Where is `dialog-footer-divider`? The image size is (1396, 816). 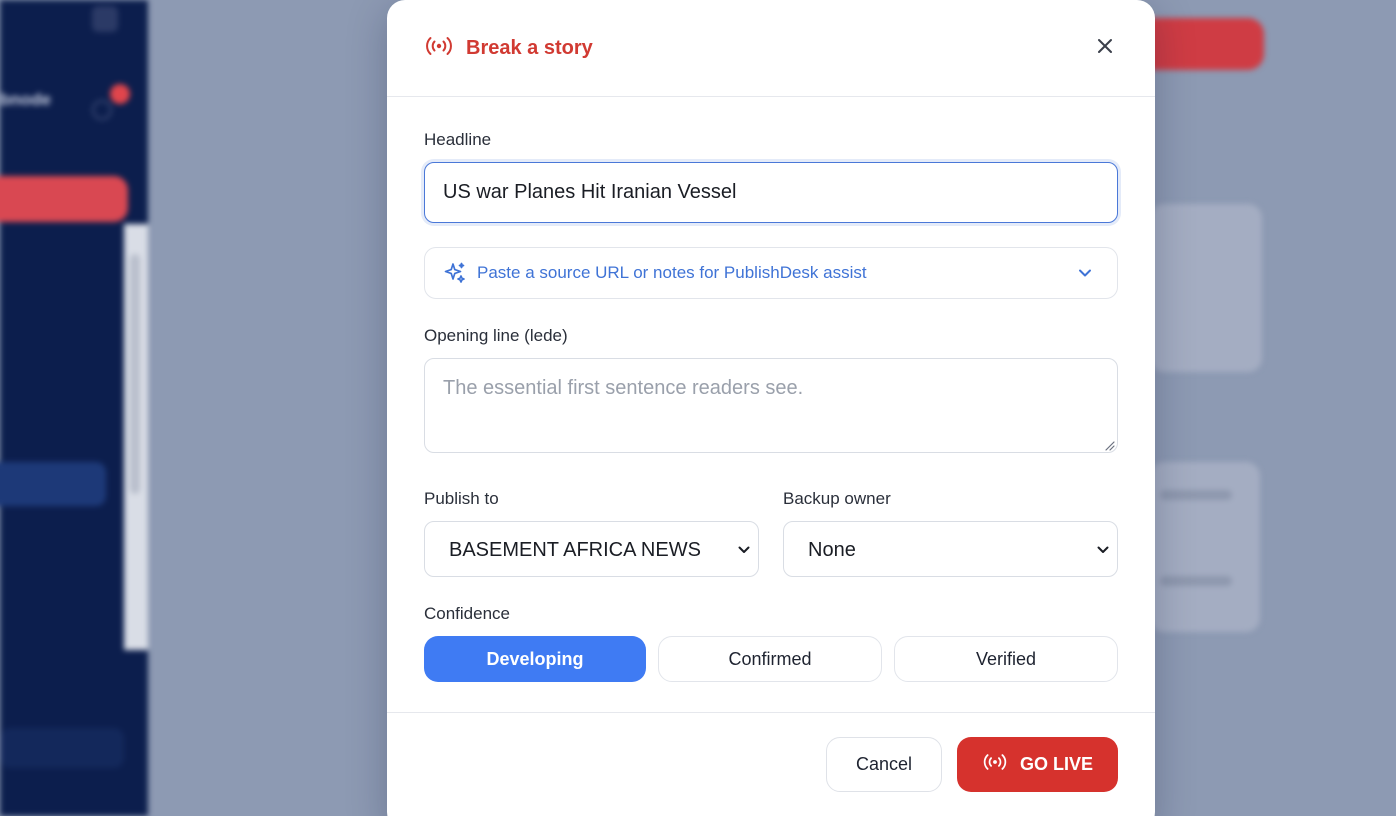
dialog-footer-divider is located at coordinates (771, 712).